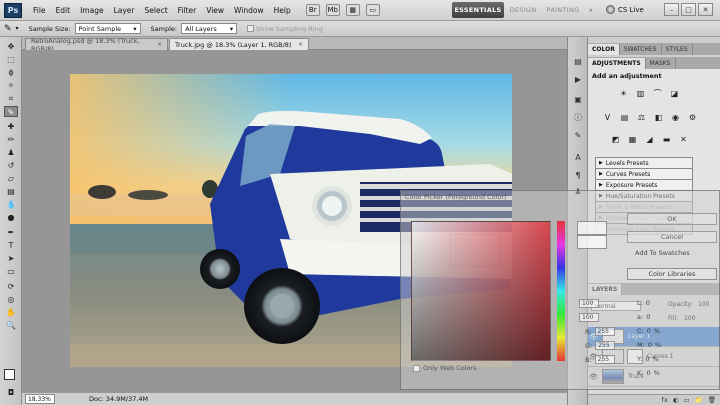 Image resolution: width=720 pixels, height=405 pixels. Describe the element at coordinates (625, 9) in the screenshot. I see `cs-live-button: CS Live` at that location.